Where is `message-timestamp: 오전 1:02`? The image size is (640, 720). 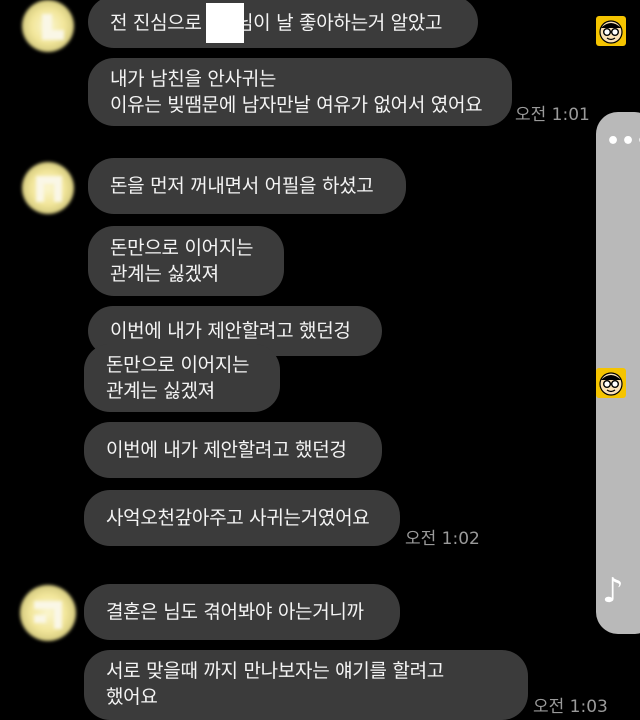 message-timestamp: 오전 1:02 is located at coordinates (442, 539).